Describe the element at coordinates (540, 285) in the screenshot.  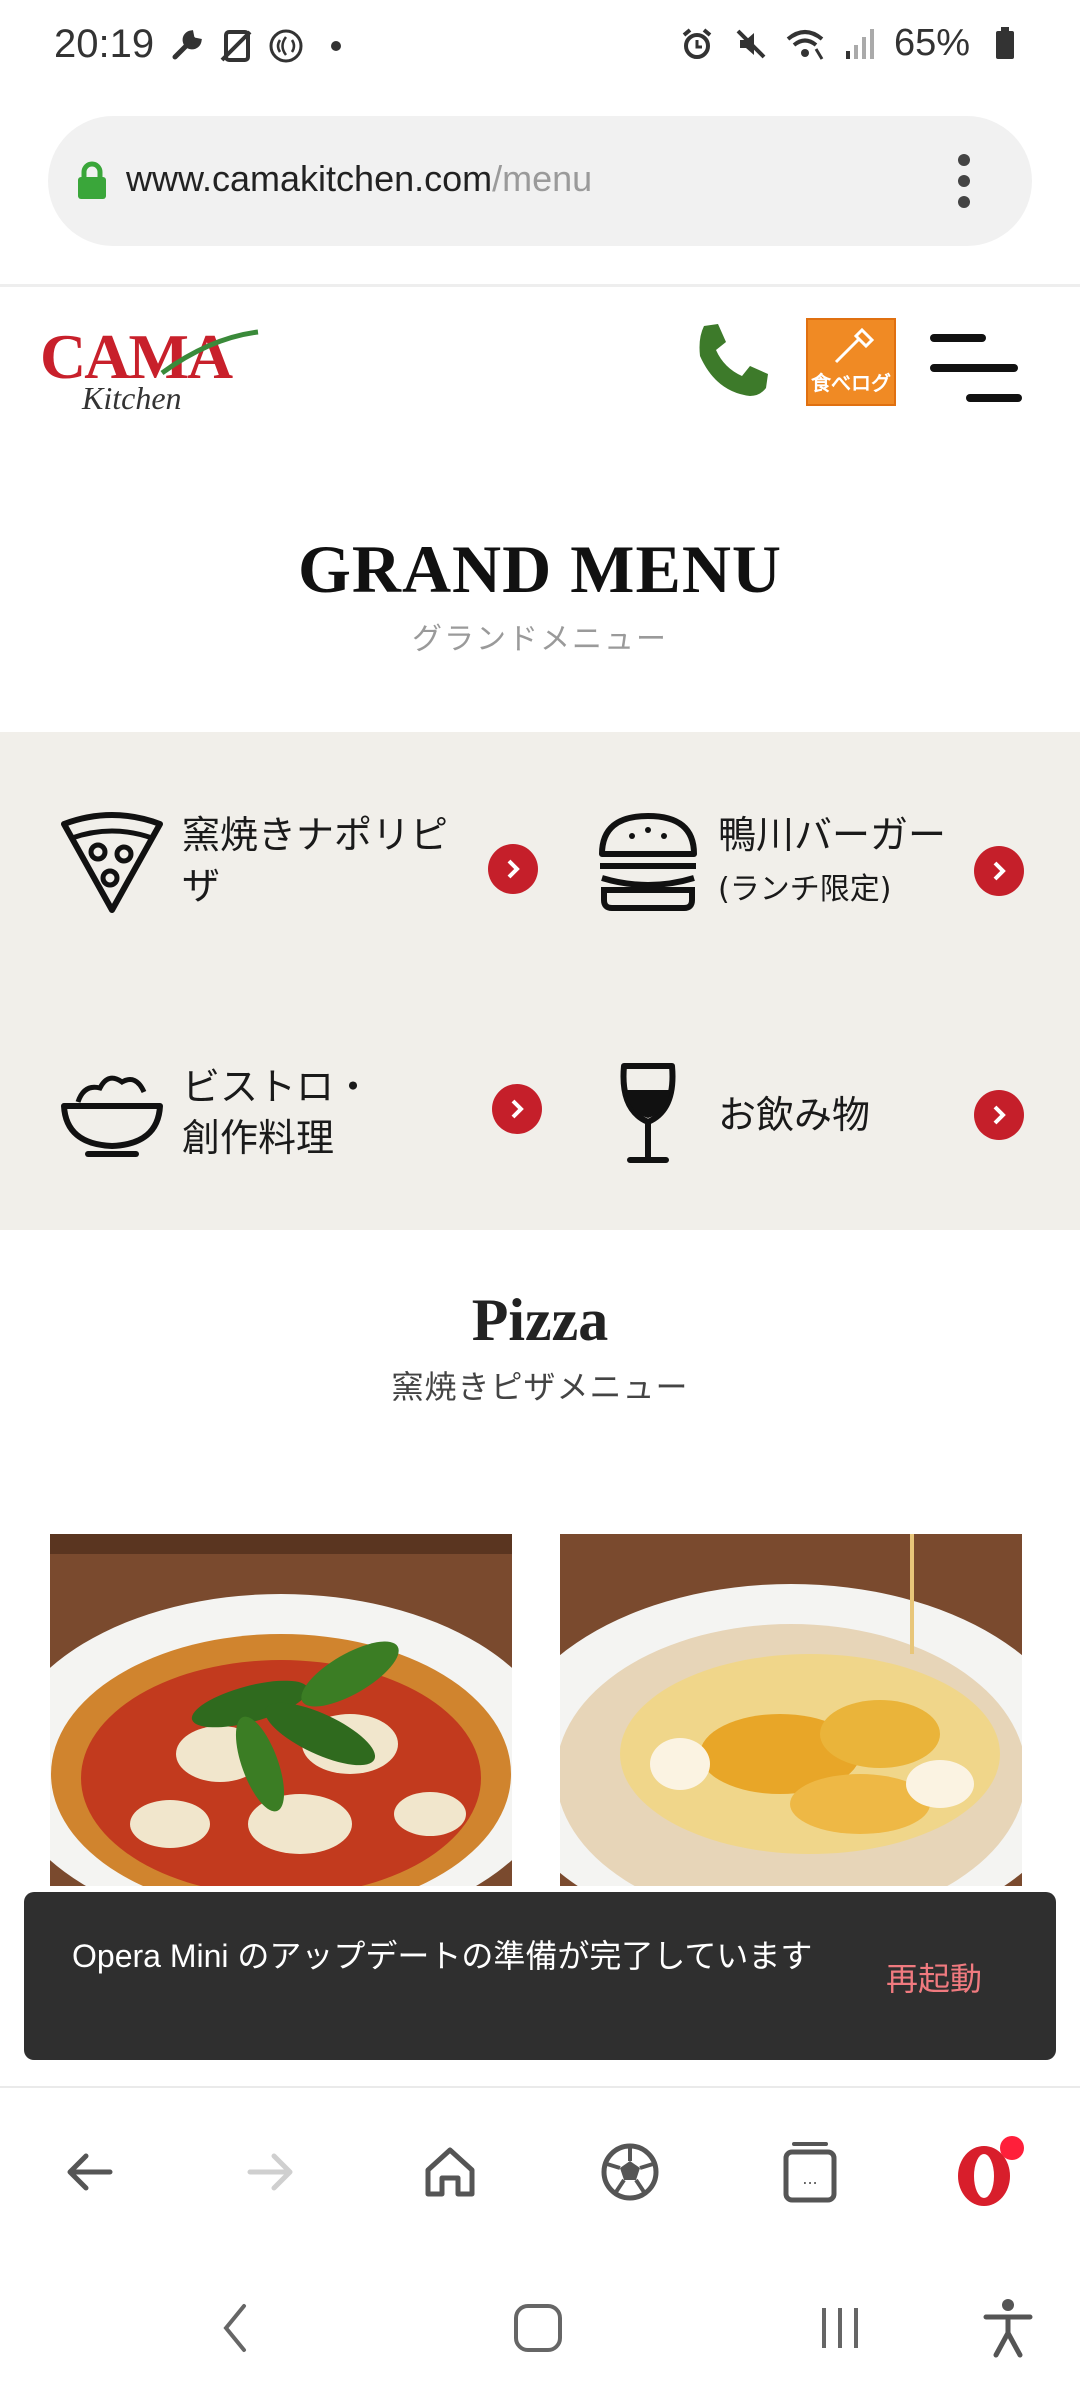
I see `divider` at that location.